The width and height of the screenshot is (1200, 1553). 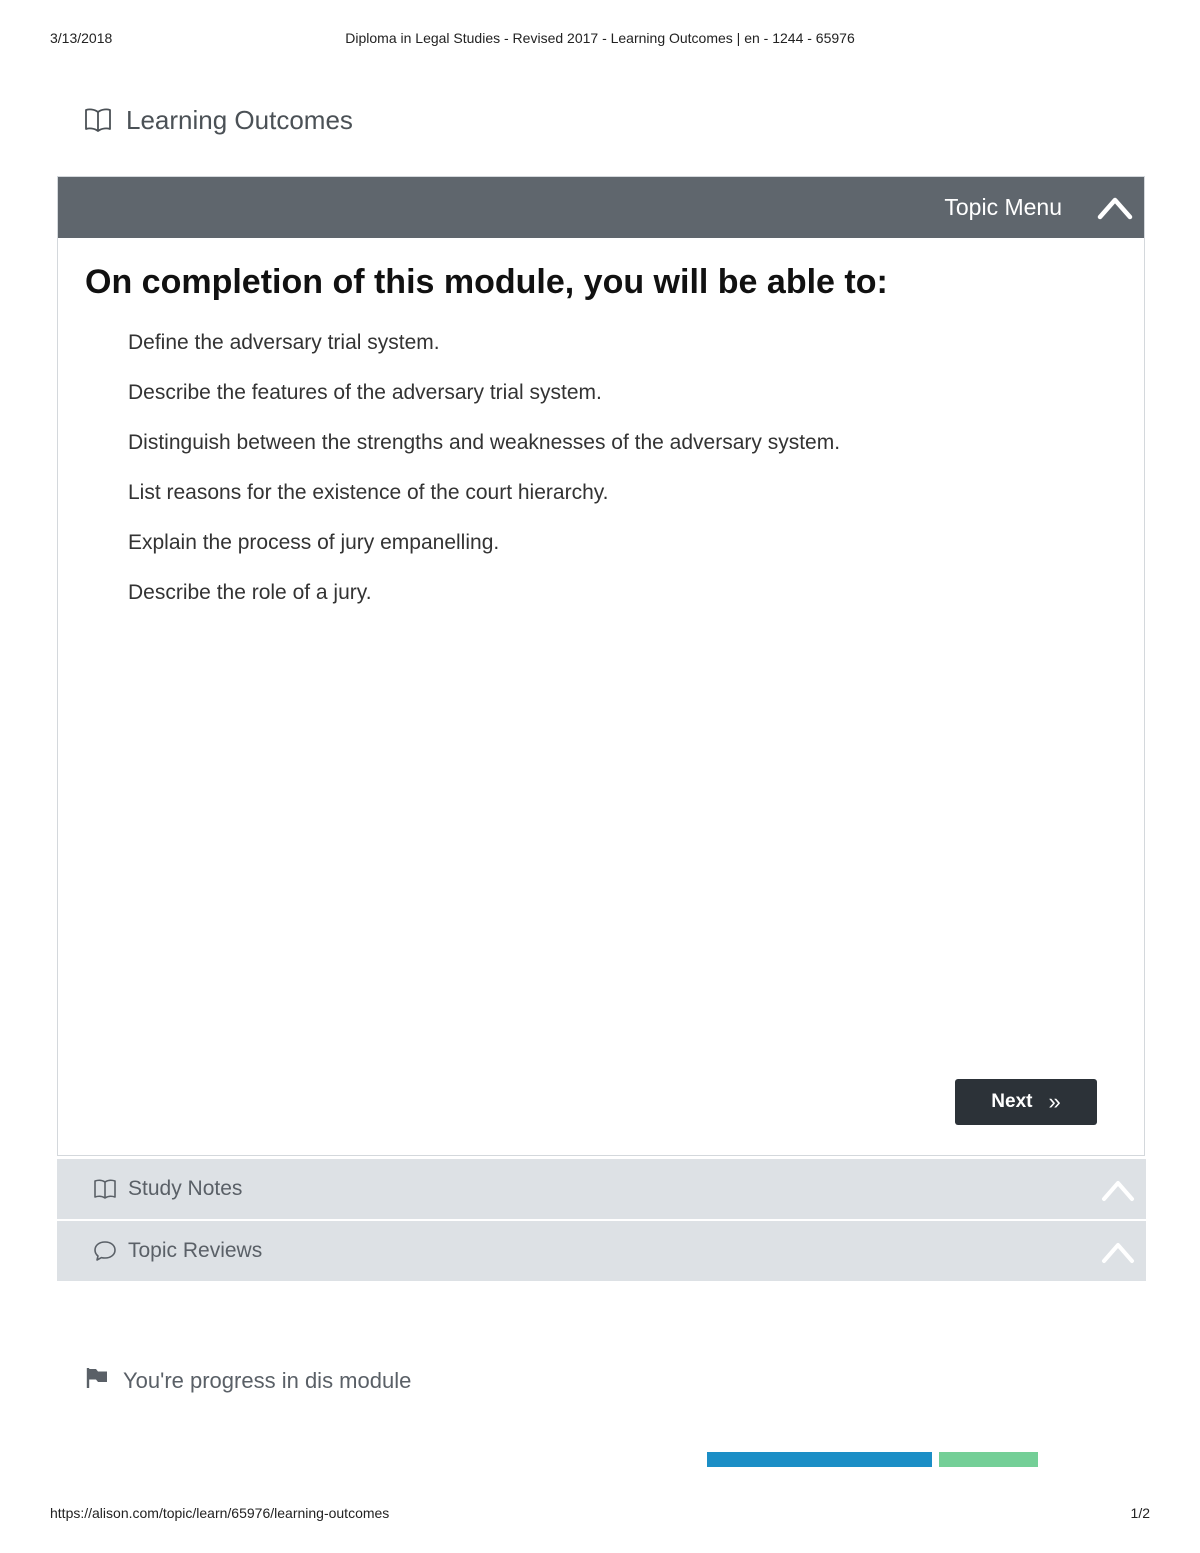 I want to click on page-title: Learning Outcomes, so click(x=218, y=120).